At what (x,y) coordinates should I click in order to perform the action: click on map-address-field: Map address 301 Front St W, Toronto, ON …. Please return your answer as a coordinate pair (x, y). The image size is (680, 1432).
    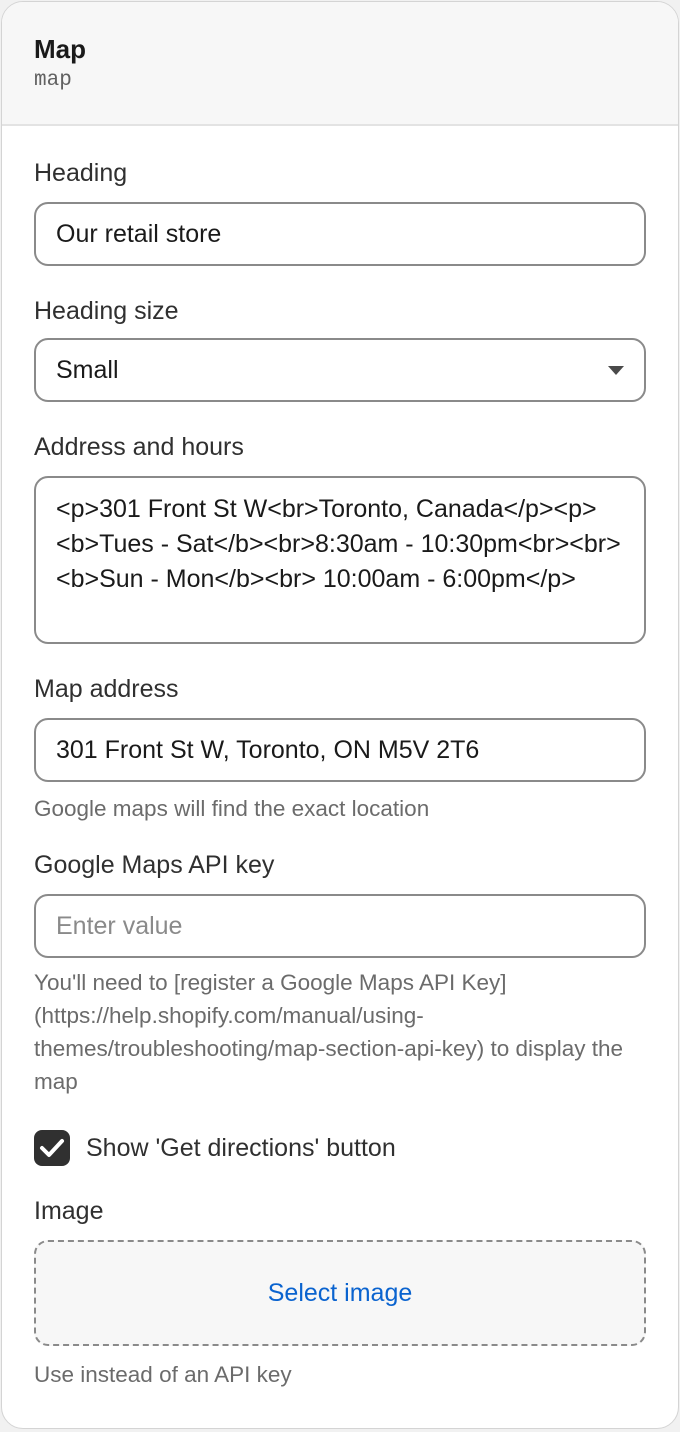
    Looking at the image, I should click on (340, 749).